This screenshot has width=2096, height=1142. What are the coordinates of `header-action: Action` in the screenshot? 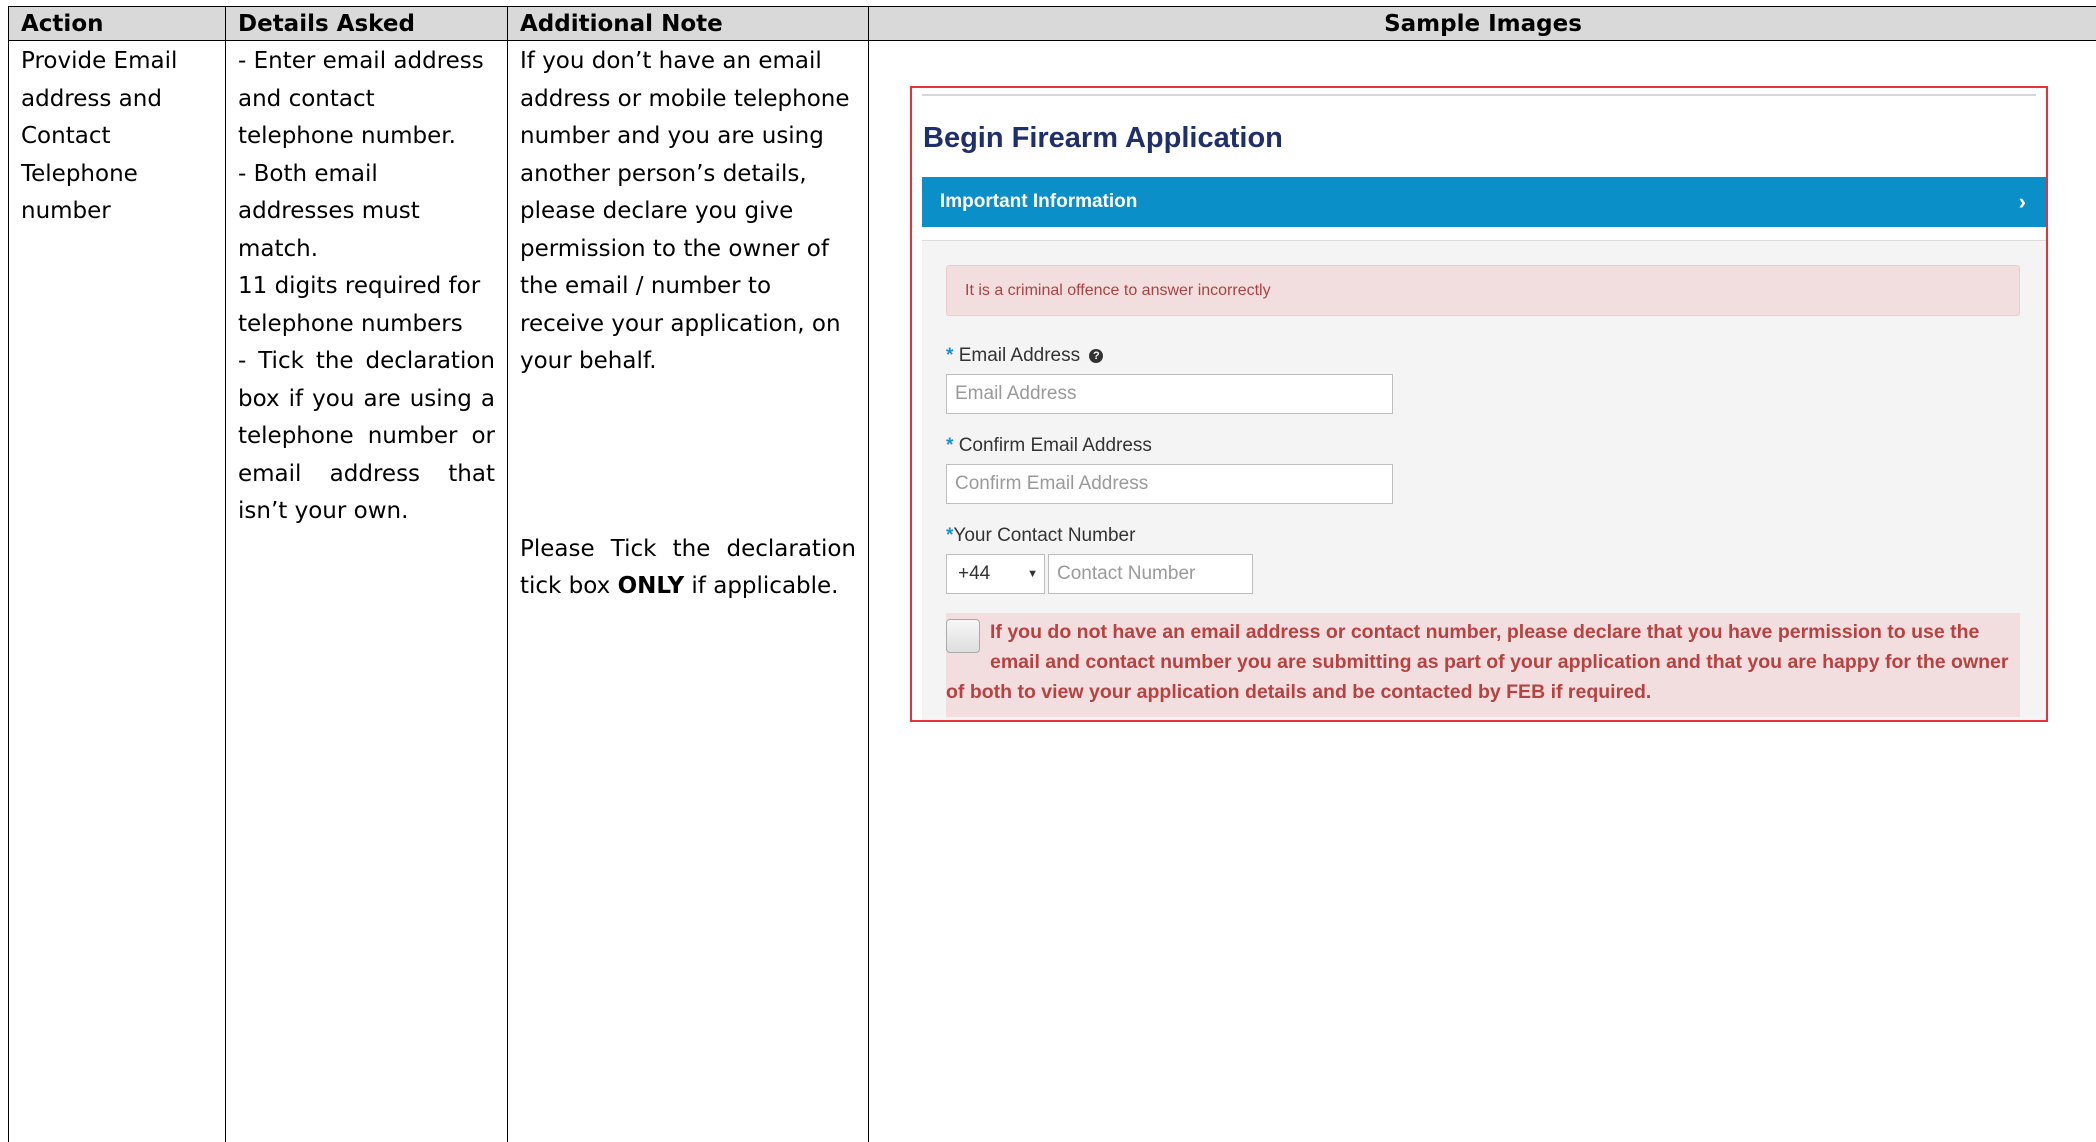 It's located at (117, 23).